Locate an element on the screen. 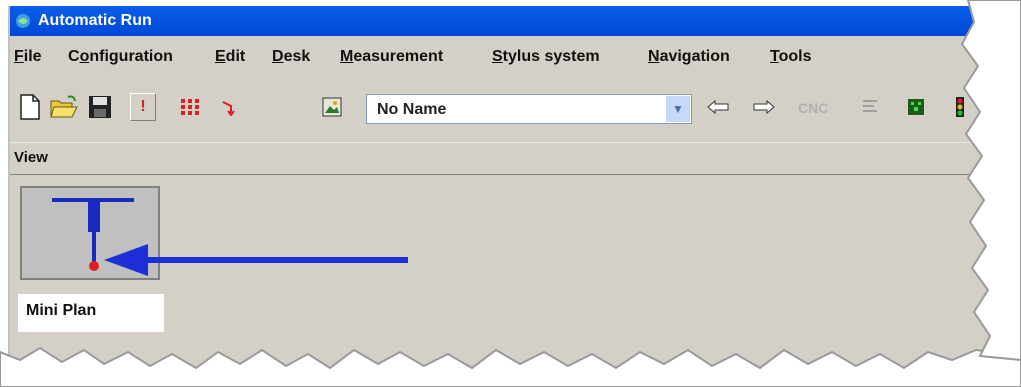 The width and height of the screenshot is (1021, 387). mini-plan-label-box: Mini Plan is located at coordinates (91, 313).